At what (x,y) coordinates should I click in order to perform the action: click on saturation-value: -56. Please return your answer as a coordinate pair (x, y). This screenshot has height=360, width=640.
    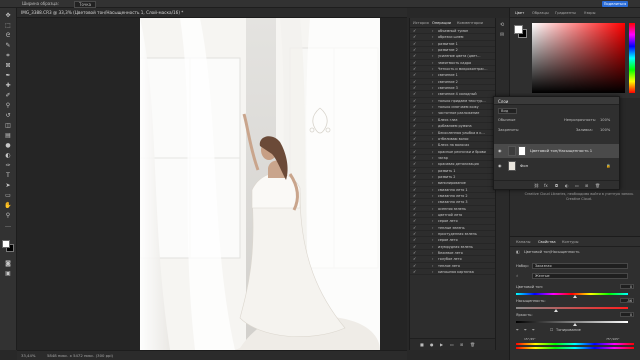
    Looking at the image, I should click on (627, 300).